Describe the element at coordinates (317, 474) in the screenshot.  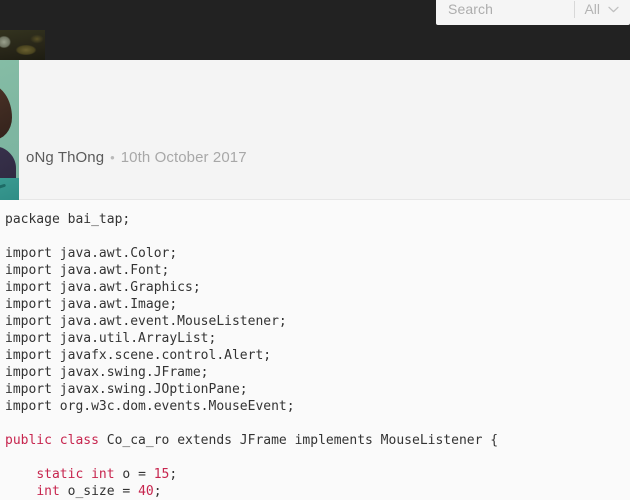
I see `code-line: static int o = 15;` at that location.